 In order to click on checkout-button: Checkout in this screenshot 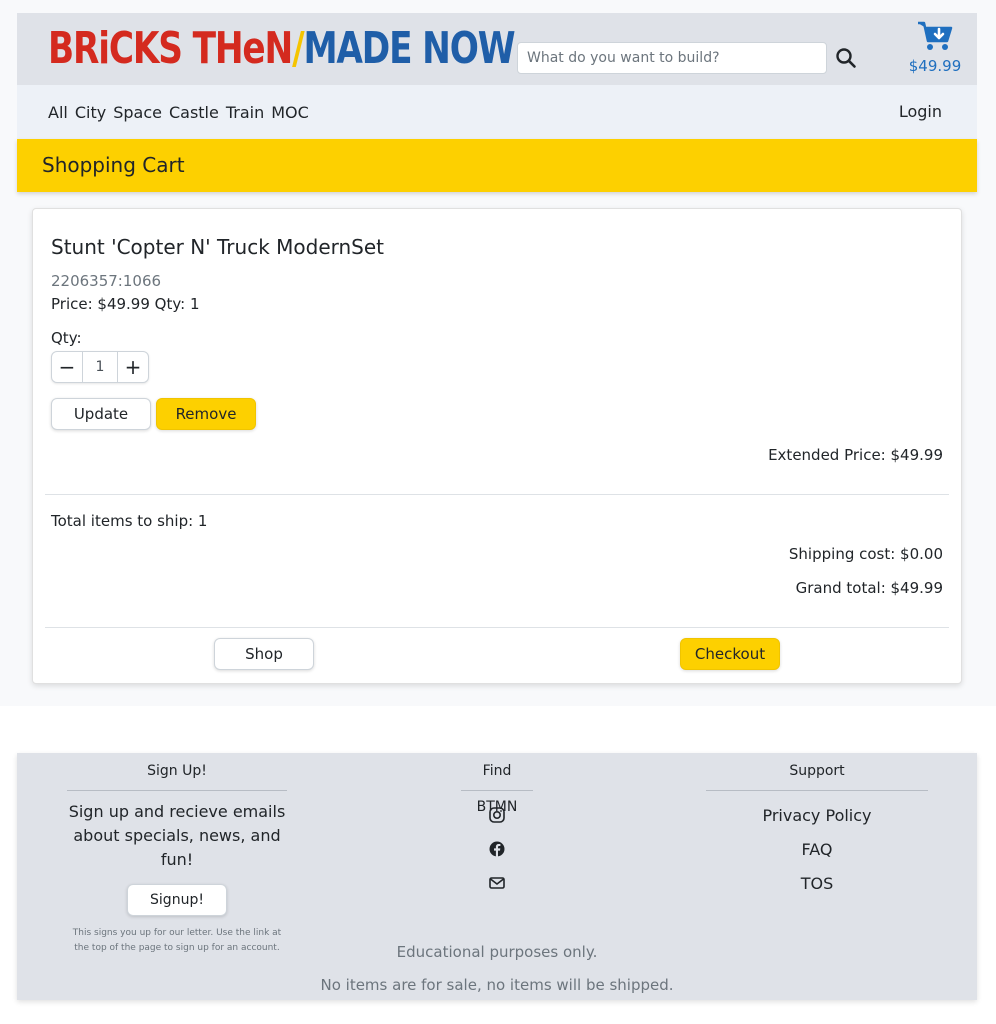, I will do `click(730, 654)`.